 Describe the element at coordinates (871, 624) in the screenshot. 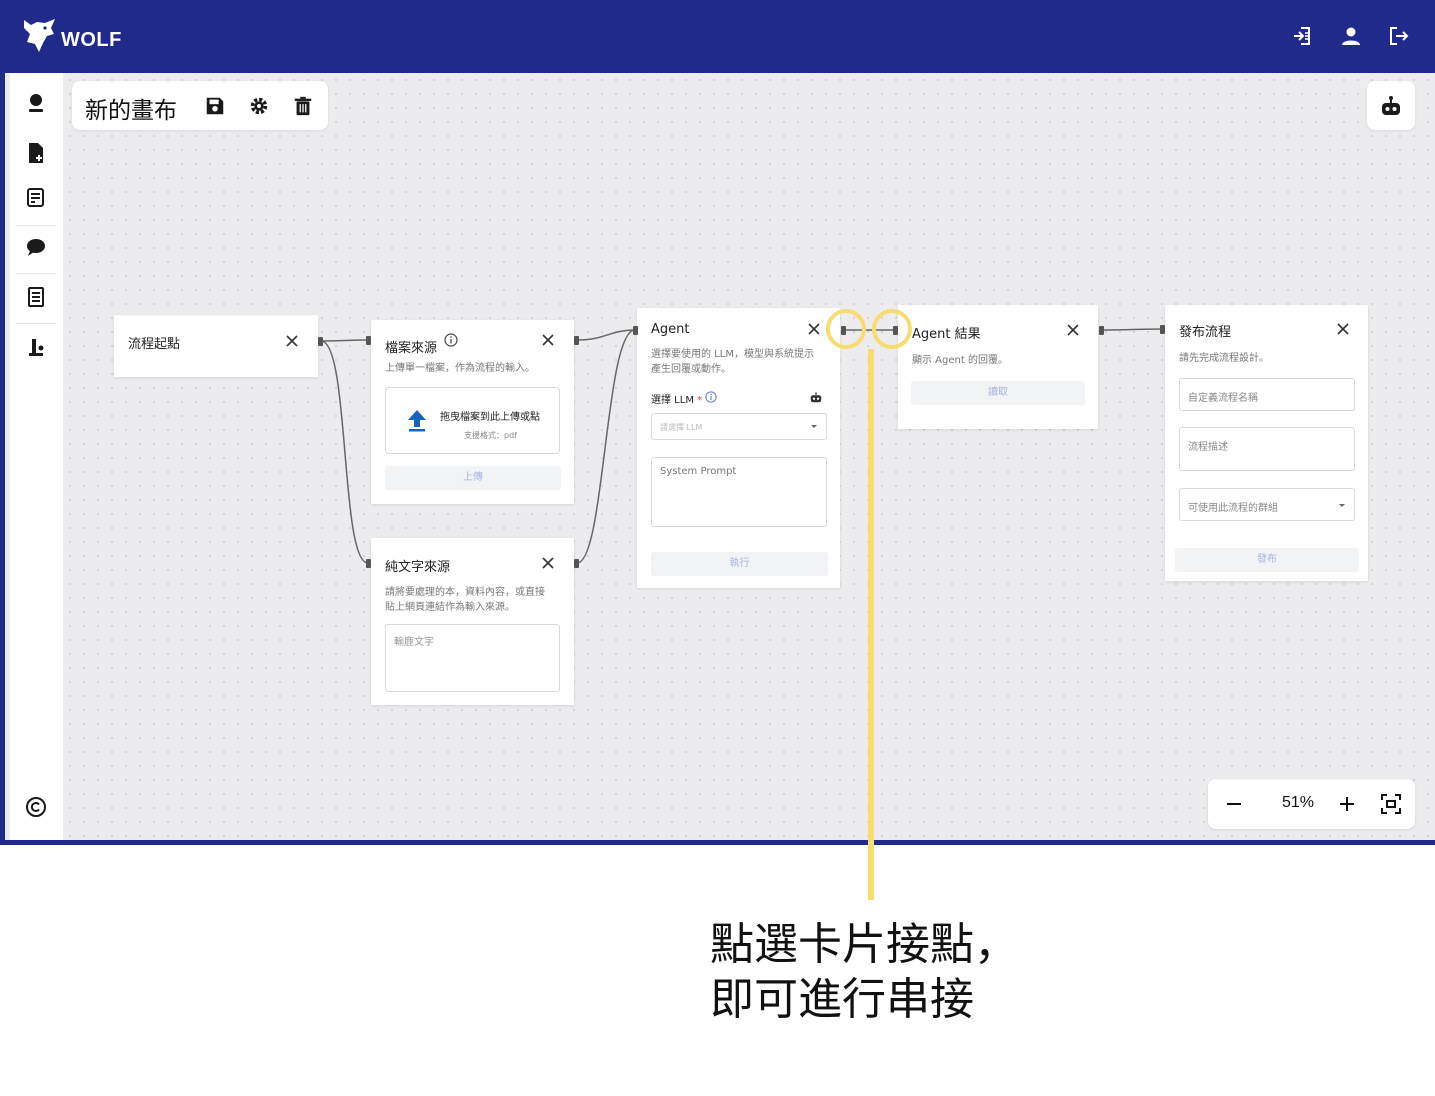

I see `annotation-pointer-line` at that location.